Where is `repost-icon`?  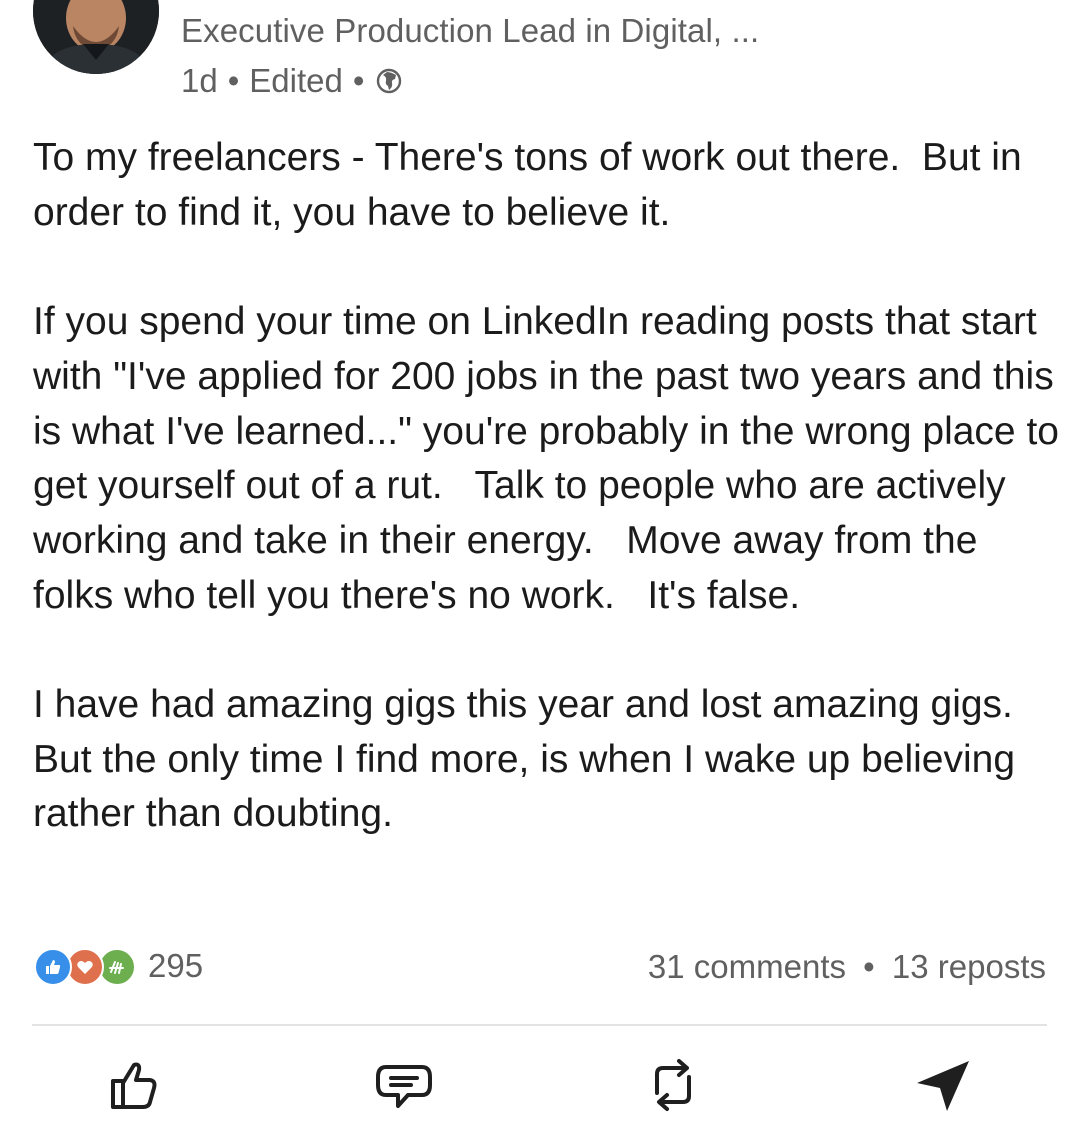
repost-icon is located at coordinates (673, 1087).